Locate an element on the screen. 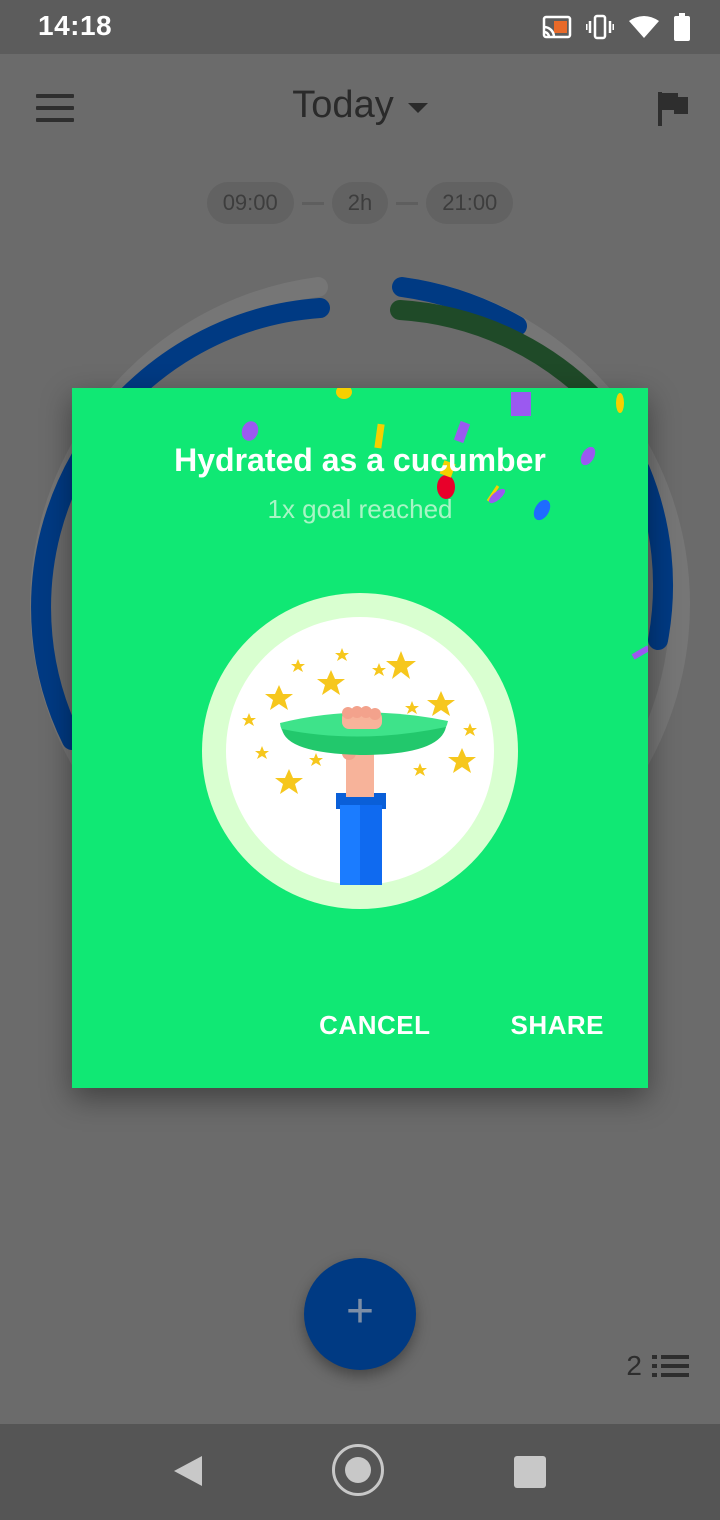  app-bar: Today is located at coordinates (360, 109).